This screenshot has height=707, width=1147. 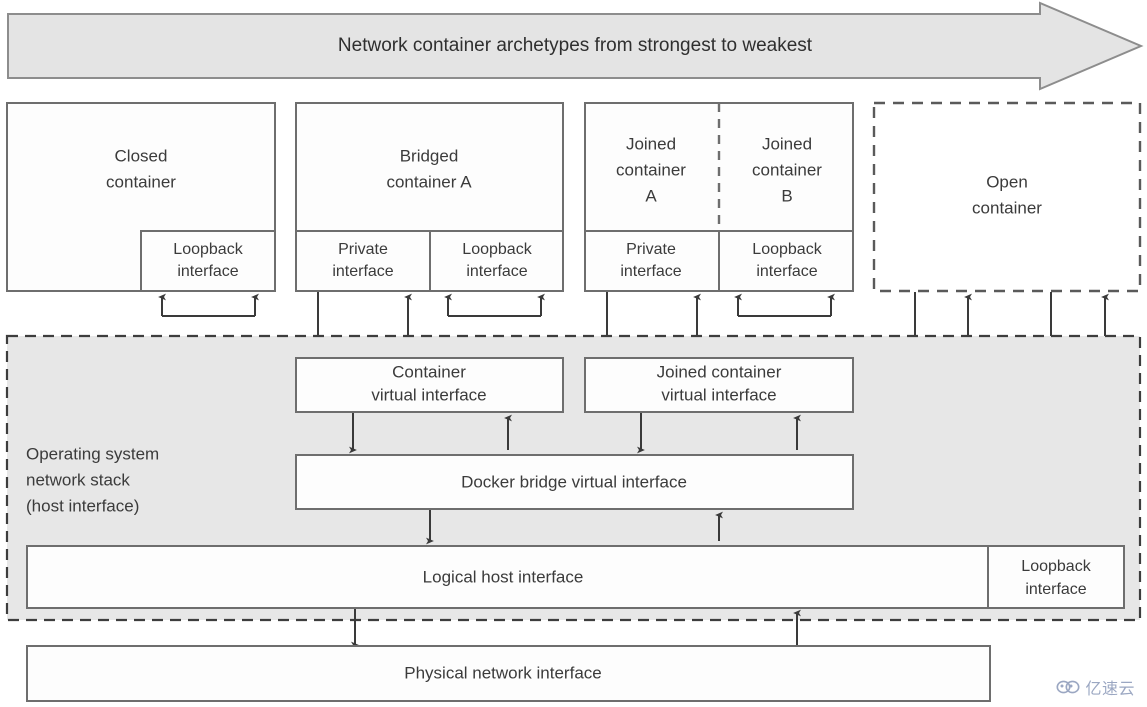 I want to click on physical-network-interface-label: Physical network interface, so click(x=502, y=672).